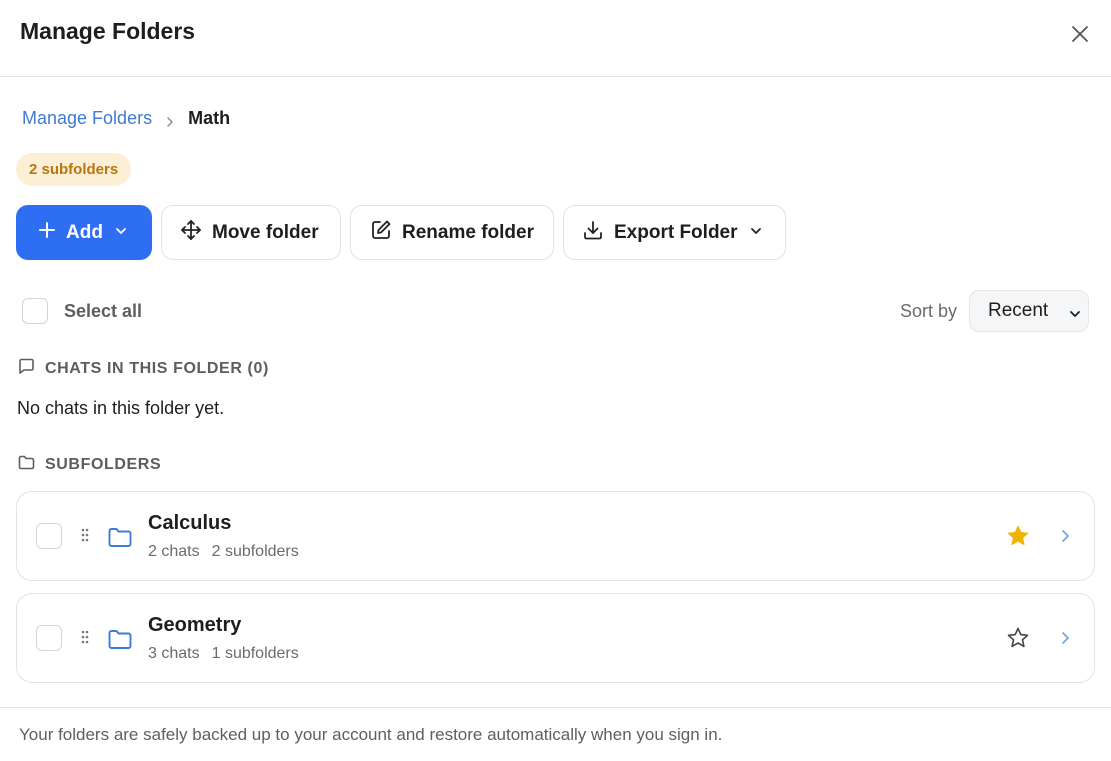  What do you see at coordinates (1080, 34) in the screenshot?
I see `close-icon` at bounding box center [1080, 34].